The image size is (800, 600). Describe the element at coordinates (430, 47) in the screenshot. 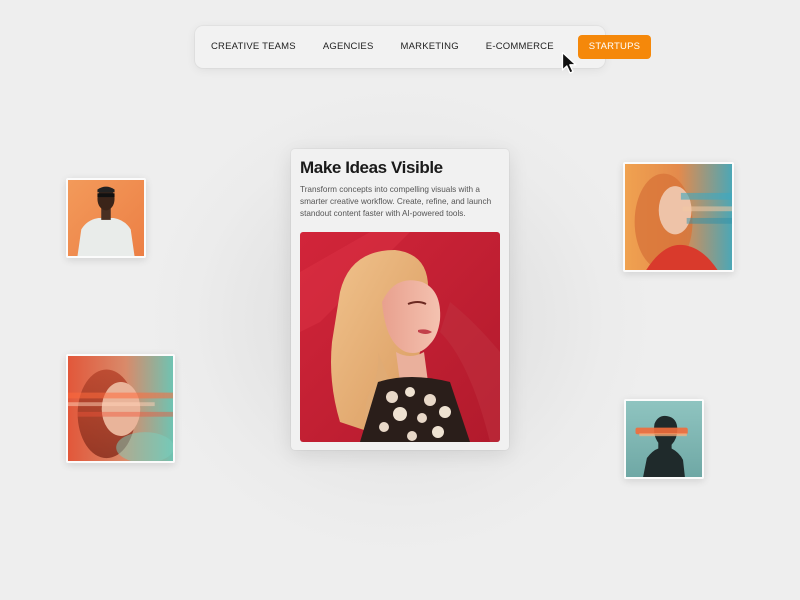

I see `nav-item-marketing: MARKETING` at that location.